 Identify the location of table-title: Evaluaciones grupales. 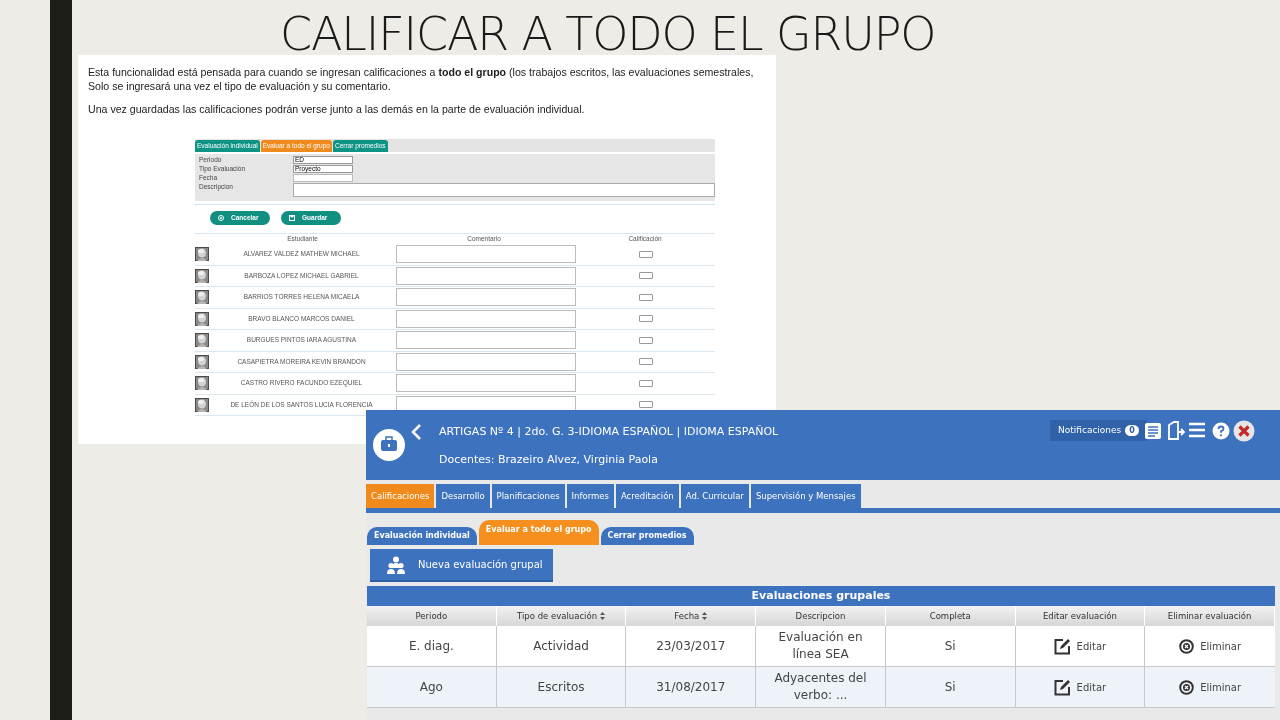
(821, 596).